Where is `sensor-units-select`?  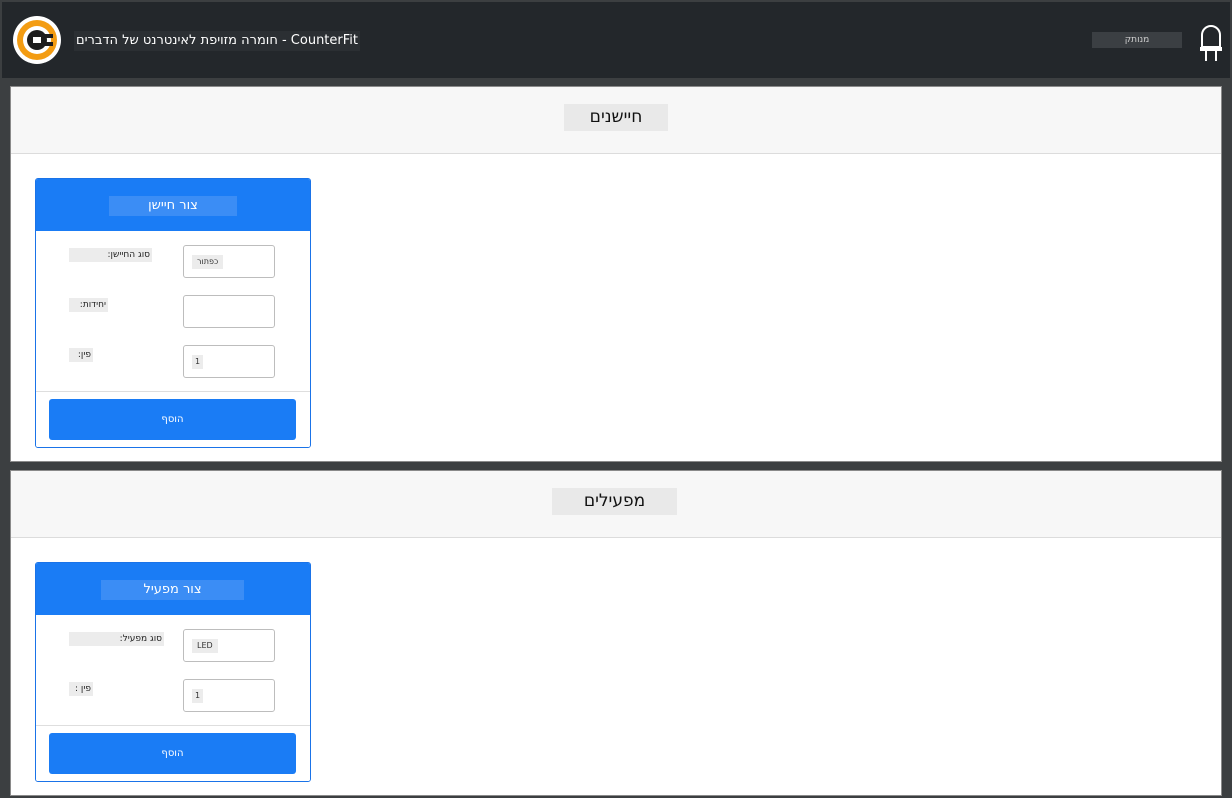
sensor-units-select is located at coordinates (229, 311).